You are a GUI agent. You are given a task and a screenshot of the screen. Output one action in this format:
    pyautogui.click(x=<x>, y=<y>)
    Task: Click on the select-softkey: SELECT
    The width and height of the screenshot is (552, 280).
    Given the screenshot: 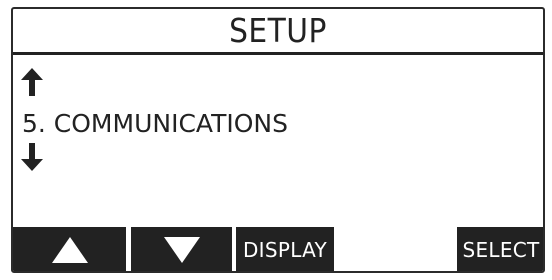 What is the action you would take?
    pyautogui.click(x=500, y=249)
    